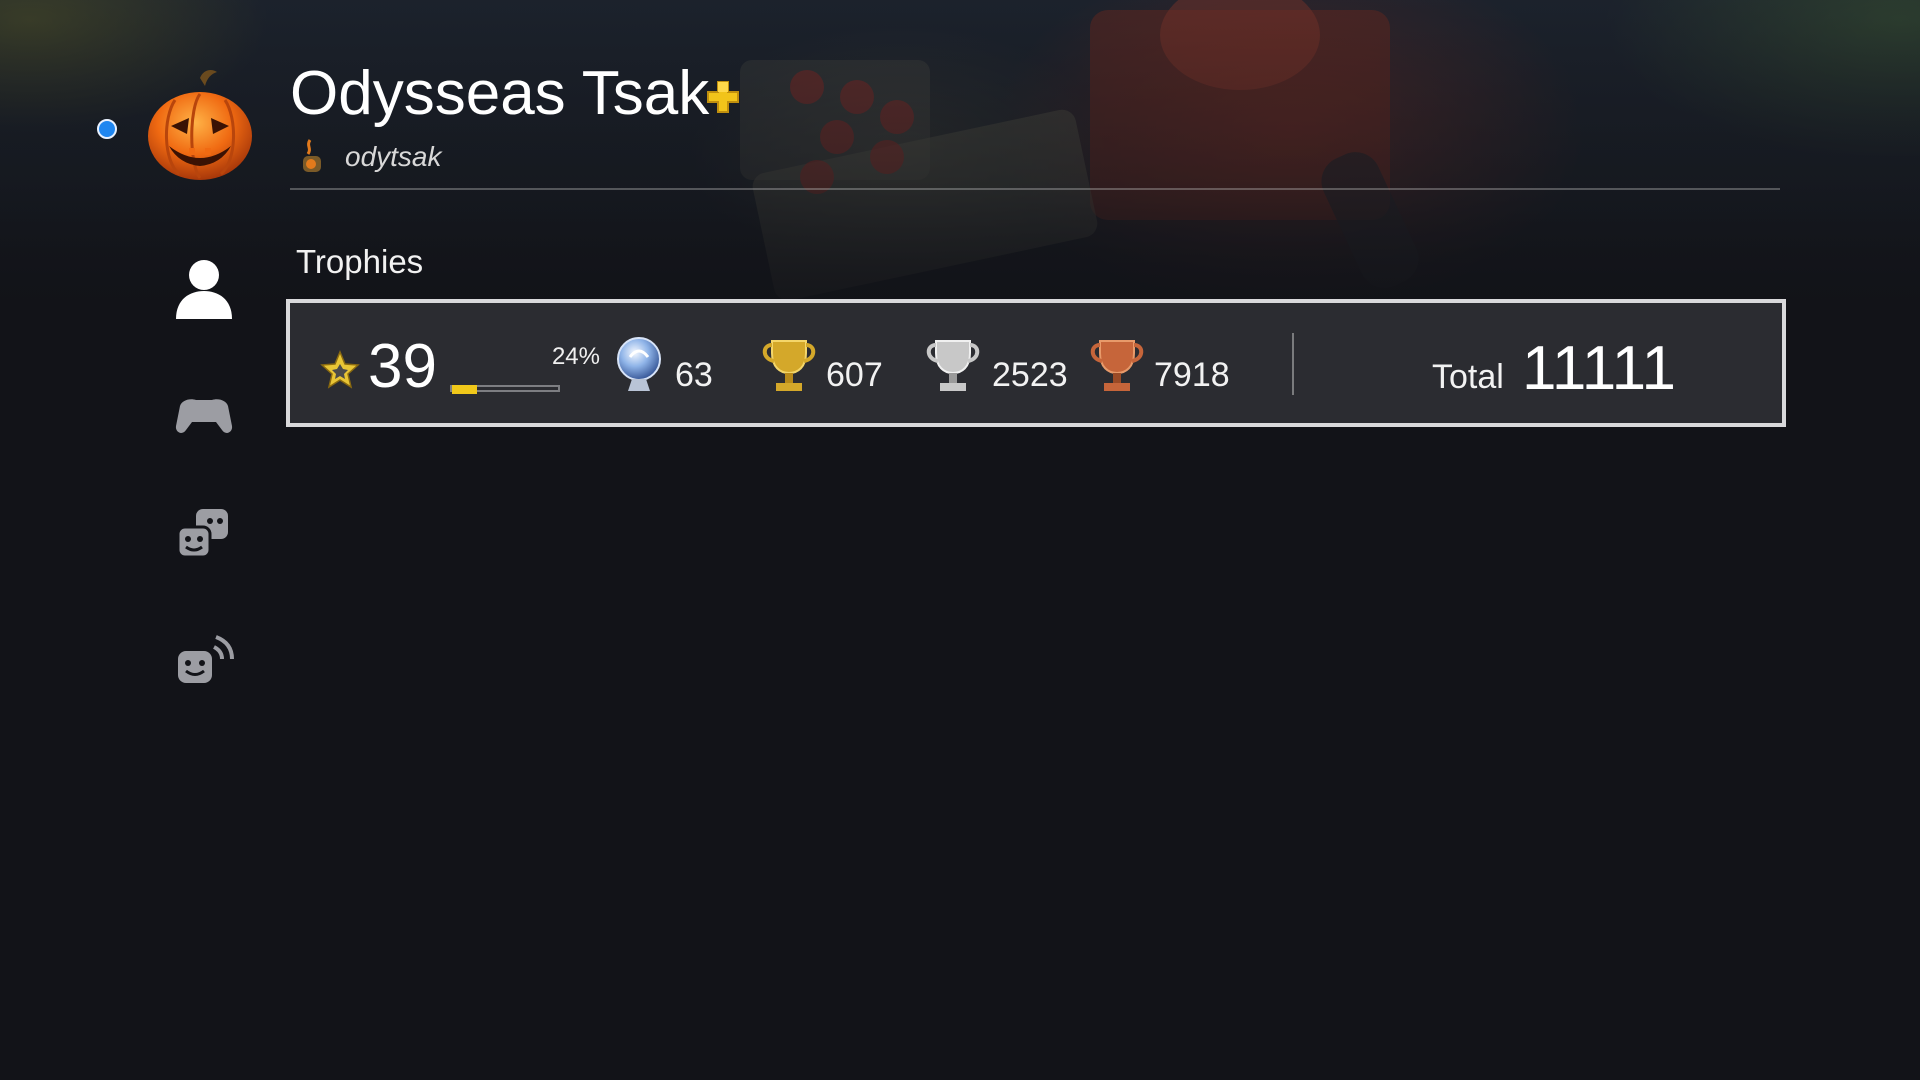  I want to click on friends-icon, so click(204, 535).